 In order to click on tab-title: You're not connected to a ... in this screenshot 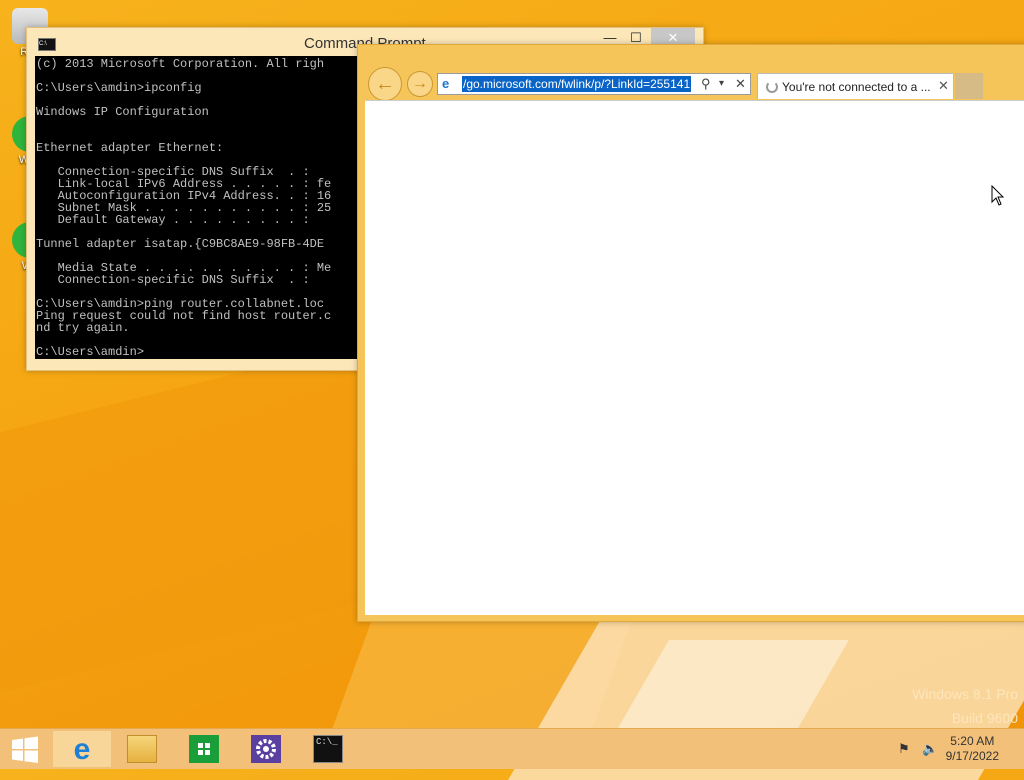, I will do `click(856, 87)`.